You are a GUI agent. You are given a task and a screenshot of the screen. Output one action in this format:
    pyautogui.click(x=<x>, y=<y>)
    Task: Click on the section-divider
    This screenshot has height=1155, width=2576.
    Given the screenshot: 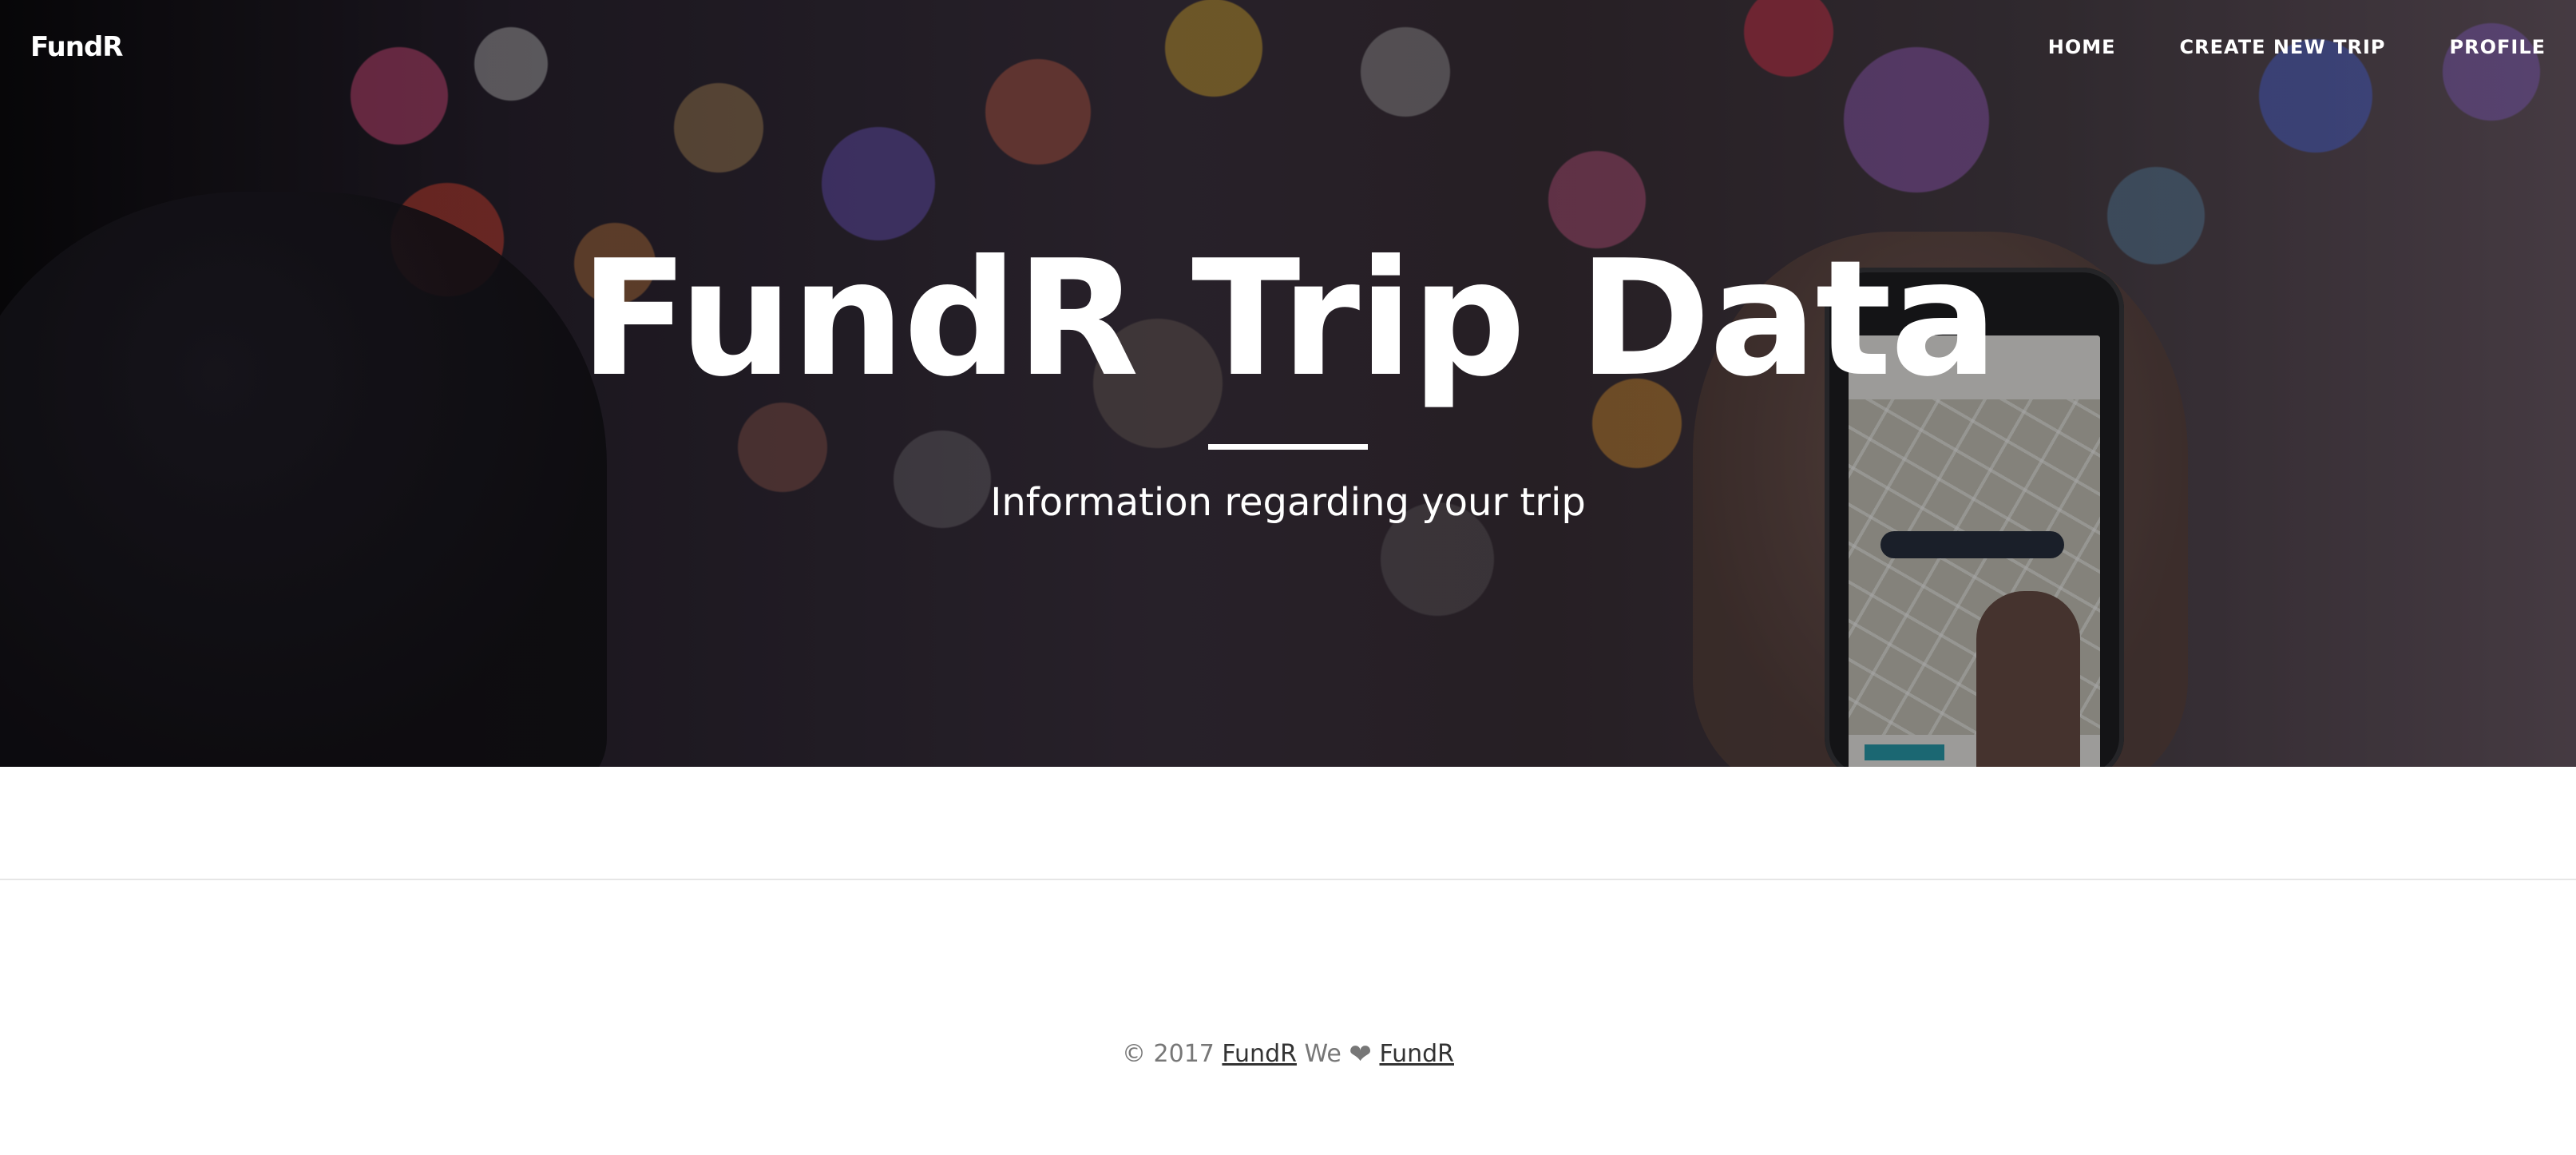 What is the action you would take?
    pyautogui.click(x=1288, y=880)
    